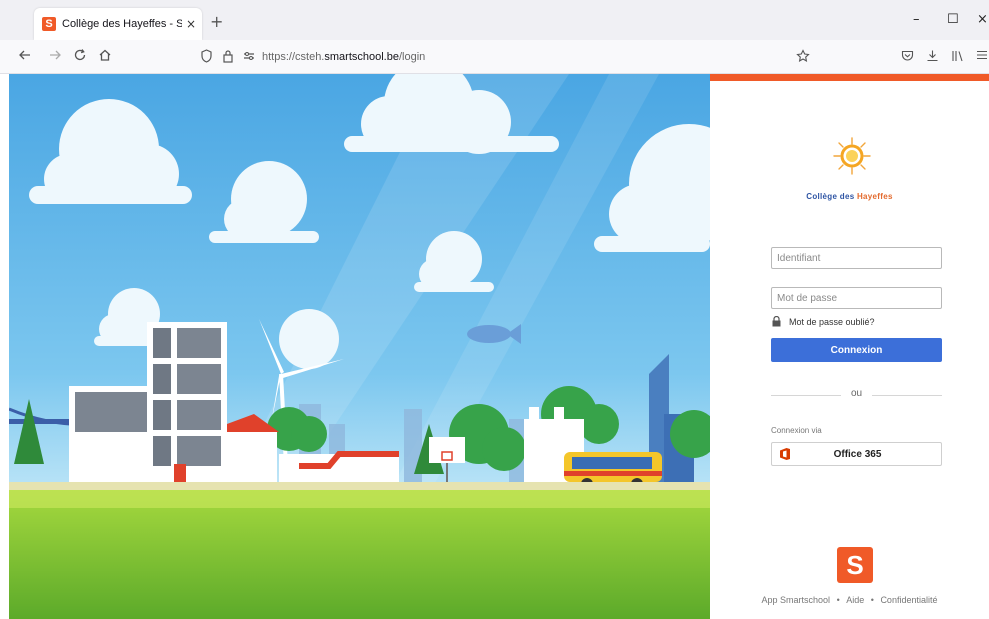 This screenshot has height=619, width=989. Describe the element at coordinates (216, 21) in the screenshot. I see `new-tab-button: +` at that location.